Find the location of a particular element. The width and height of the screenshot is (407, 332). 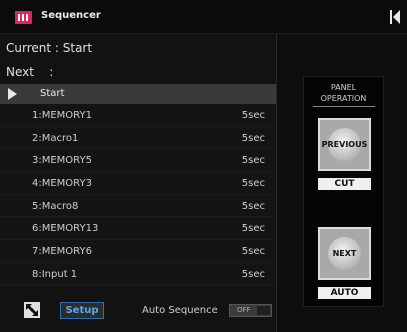

list-item: 4:MEMORY3 5sec is located at coordinates (138, 183).